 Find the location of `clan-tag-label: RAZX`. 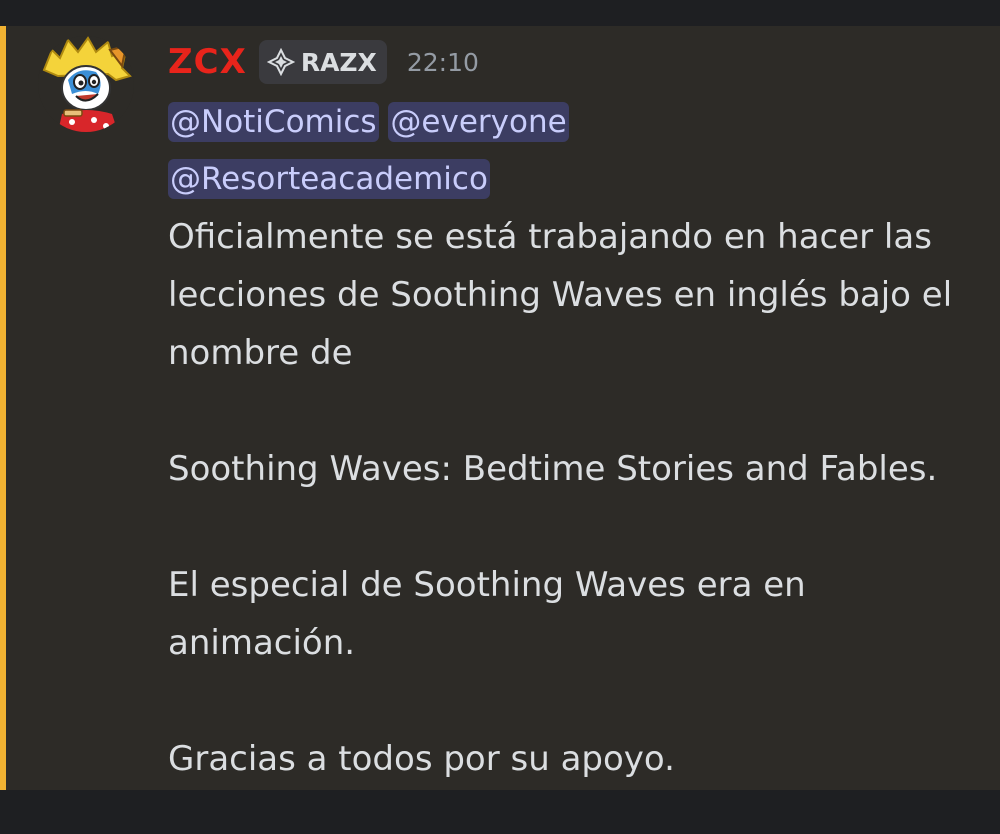

clan-tag-label: RAZX is located at coordinates (338, 62).